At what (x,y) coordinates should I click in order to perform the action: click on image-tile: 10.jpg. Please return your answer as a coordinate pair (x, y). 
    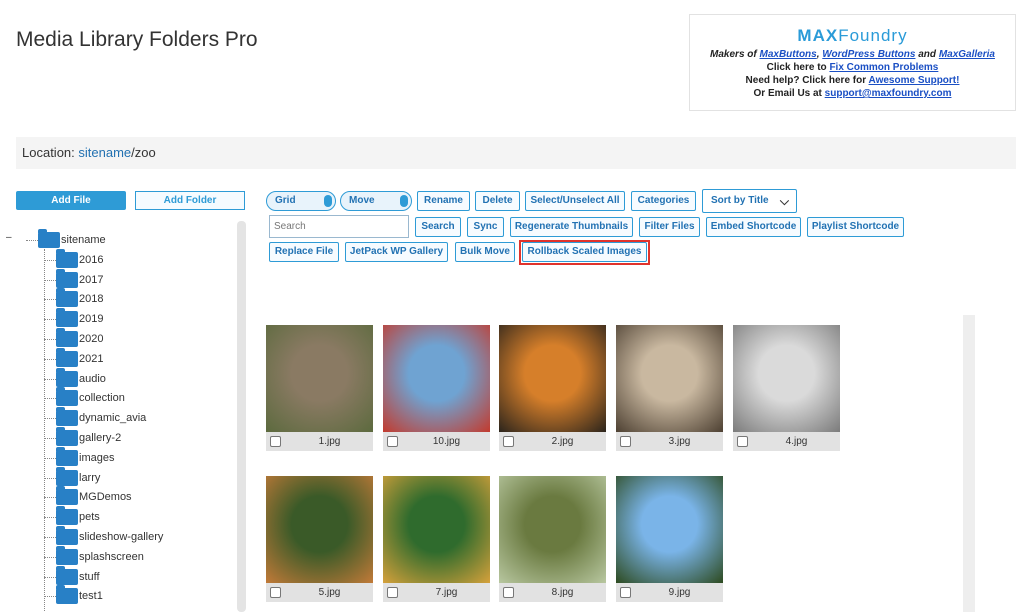
    Looking at the image, I should click on (436, 388).